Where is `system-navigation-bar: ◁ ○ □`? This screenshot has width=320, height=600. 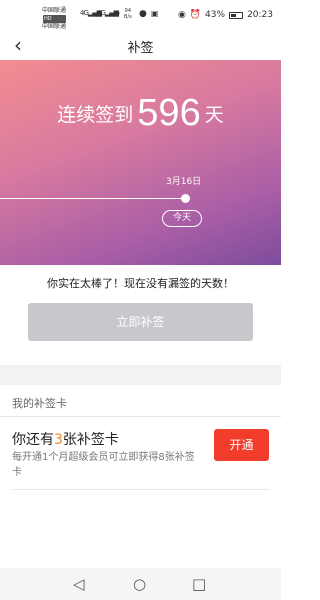
system-navigation-bar: ◁ ○ □ is located at coordinates (140, 584).